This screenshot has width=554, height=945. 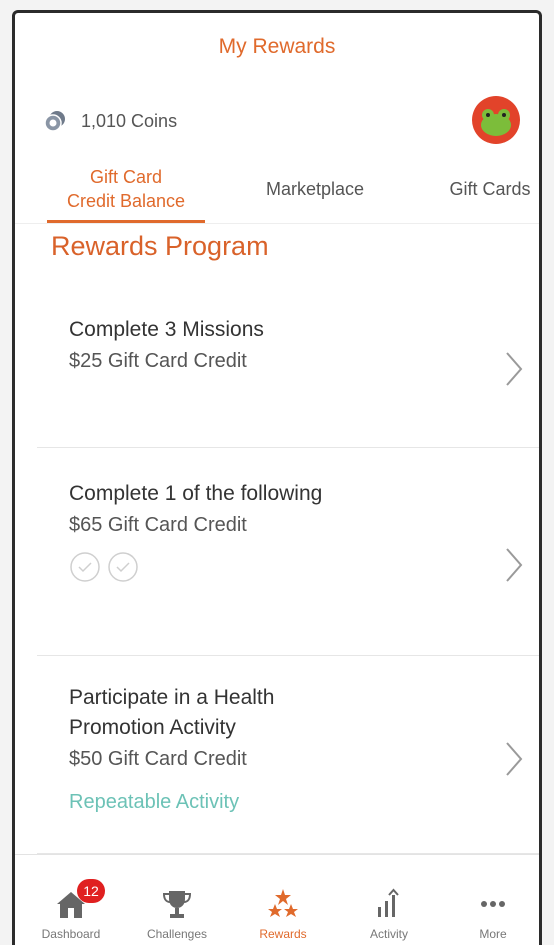 I want to click on tab-label-line1: Gift Card, so click(x=126, y=177).